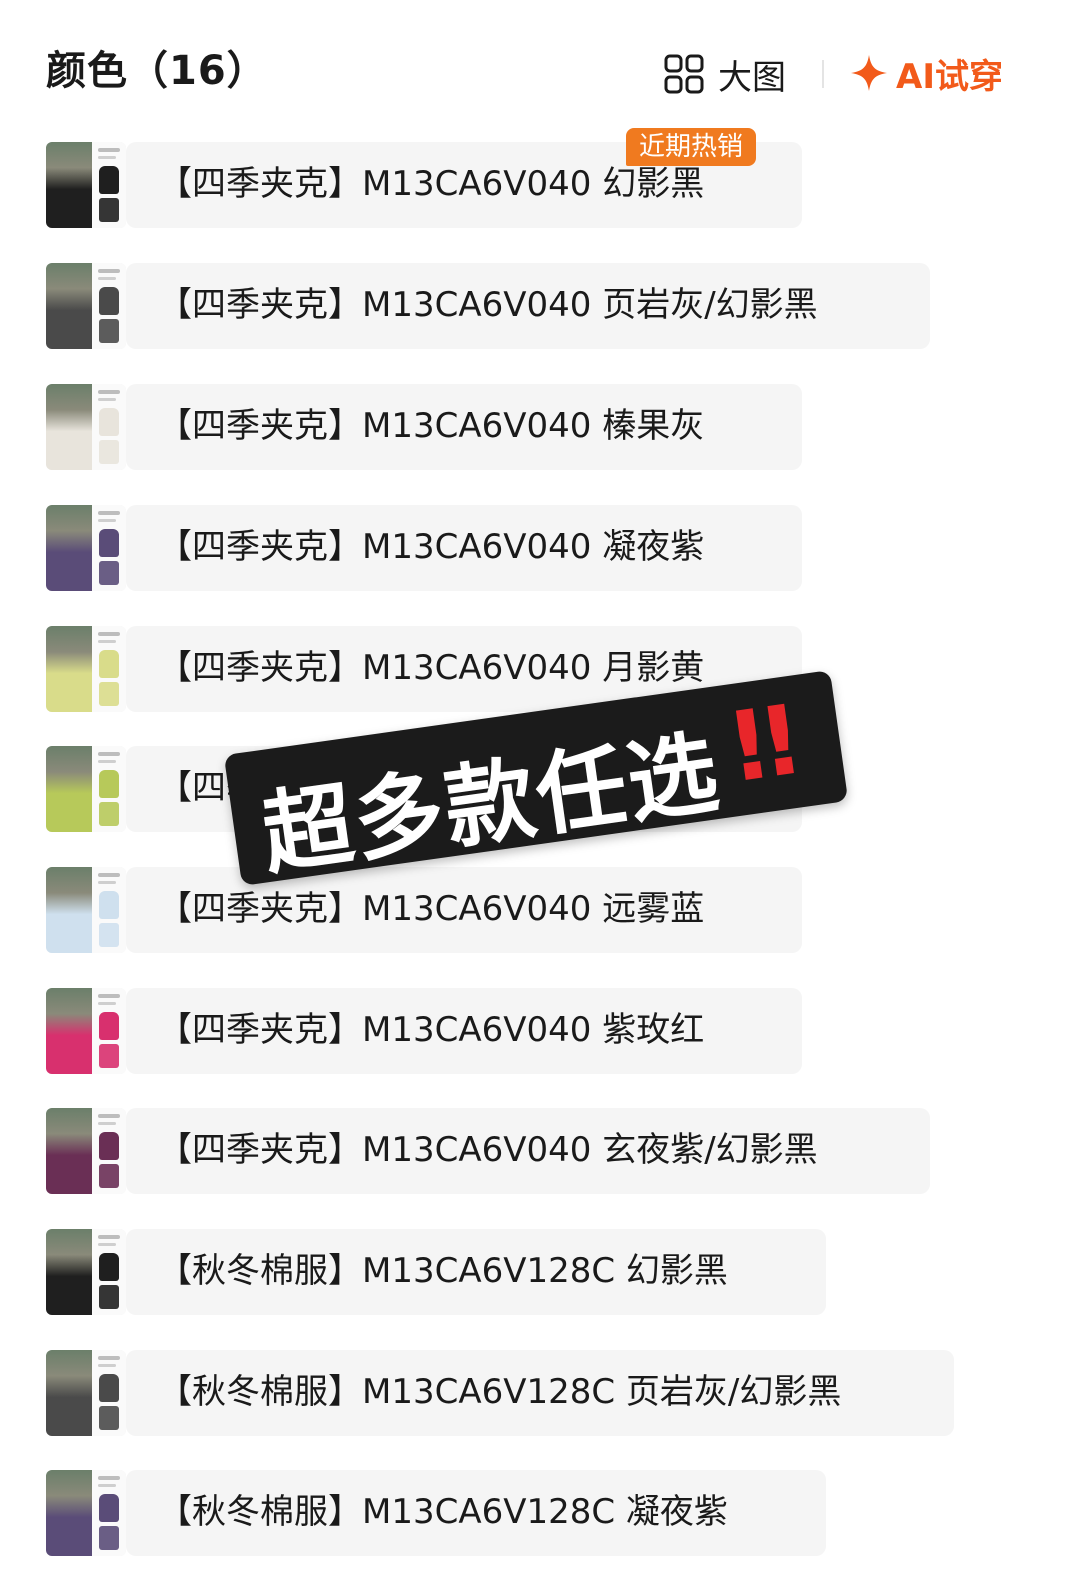 The image size is (1080, 1572). I want to click on variant-label: 【四季夹克】M13CA6V040 紫玫红, so click(431, 1030).